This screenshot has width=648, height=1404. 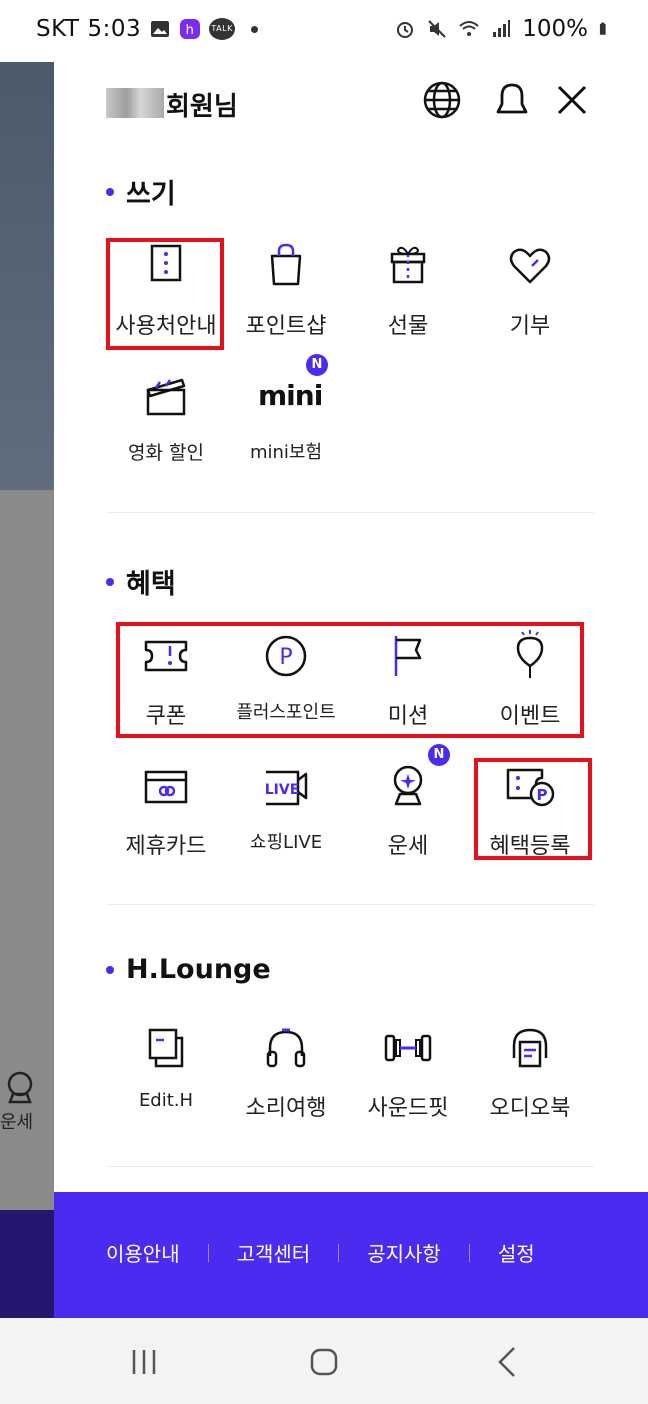 I want to click on footer-link-notice: 공지사항, so click(x=404, y=1252).